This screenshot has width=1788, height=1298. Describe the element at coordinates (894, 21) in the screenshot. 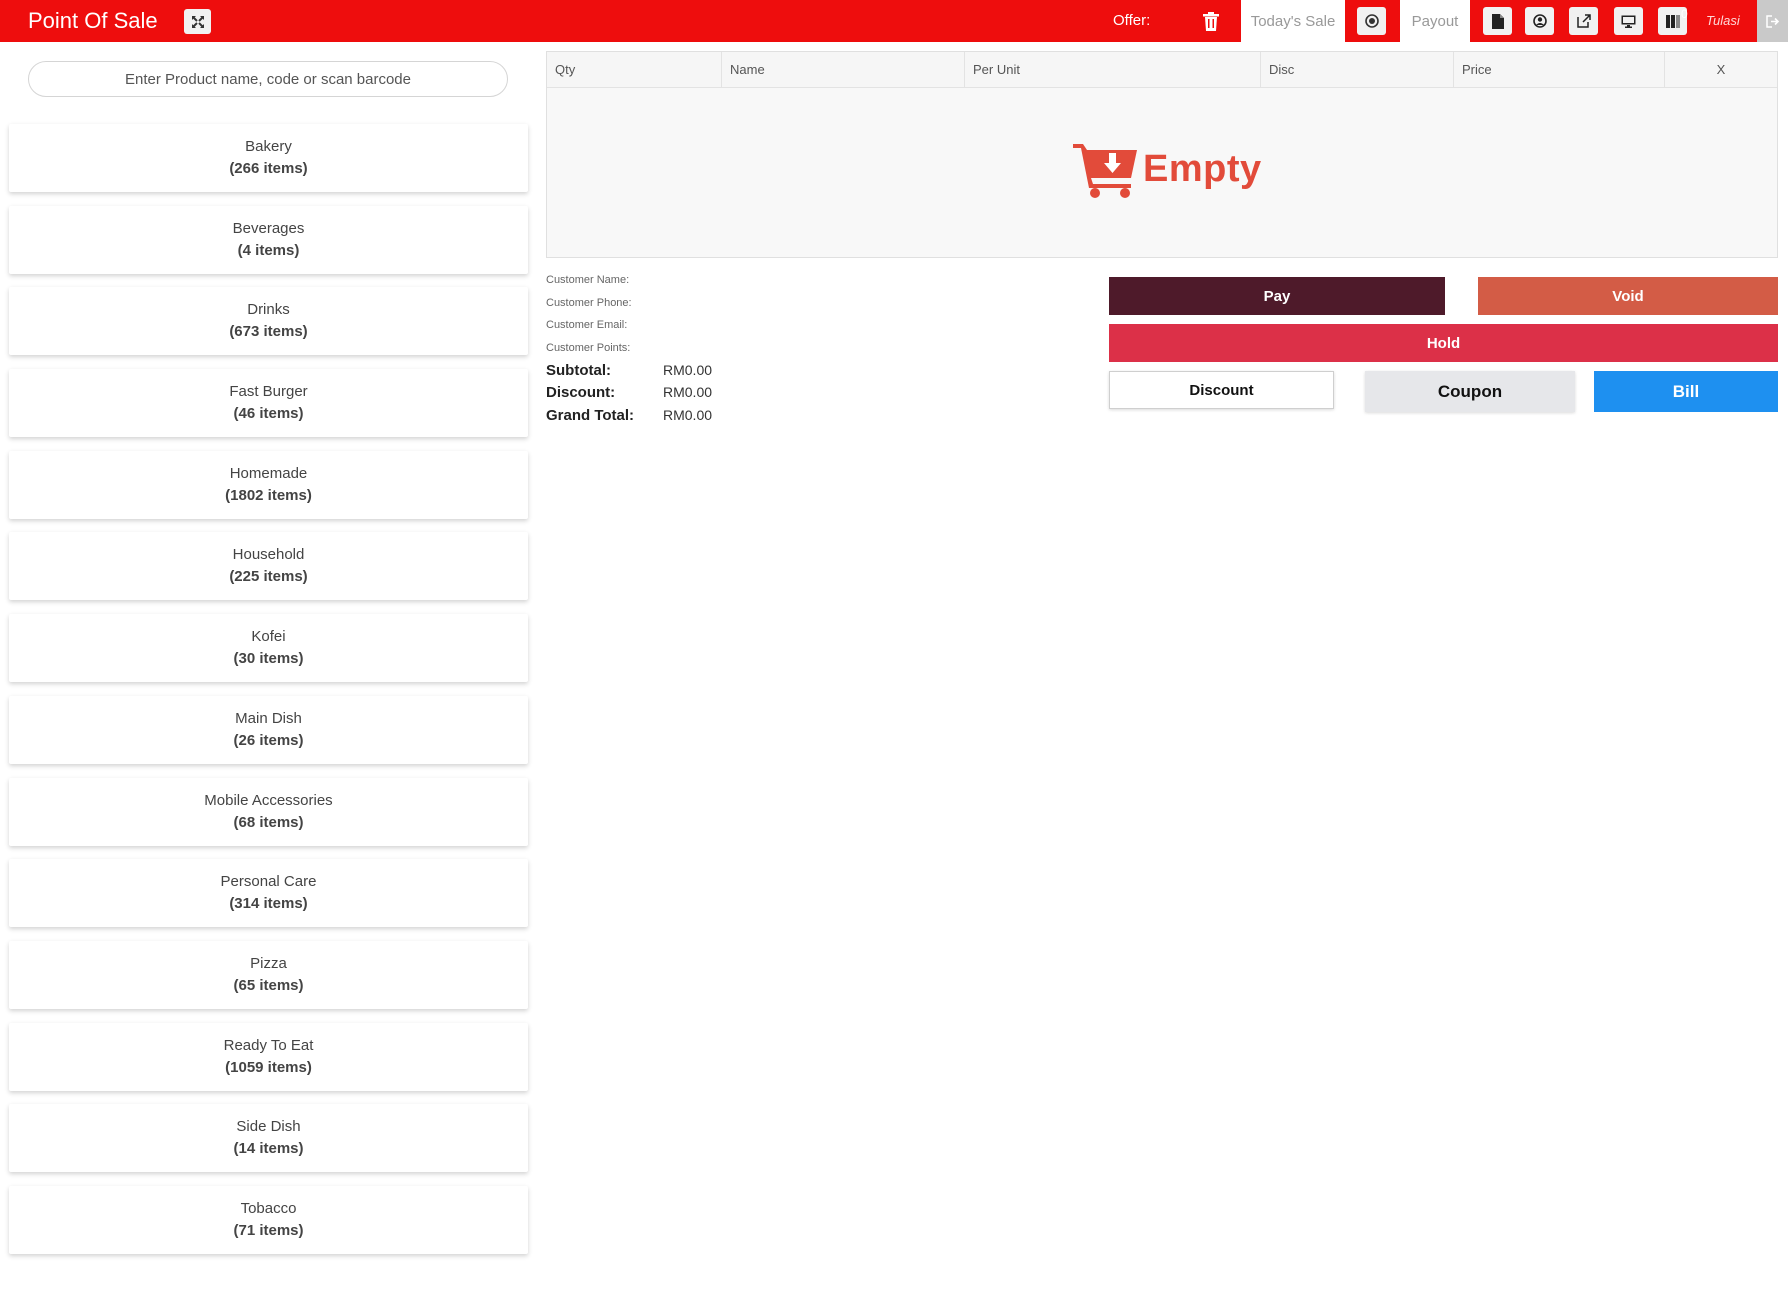

I see `top-bar: Point Of Sale Offer: Today's Sale Payout` at that location.